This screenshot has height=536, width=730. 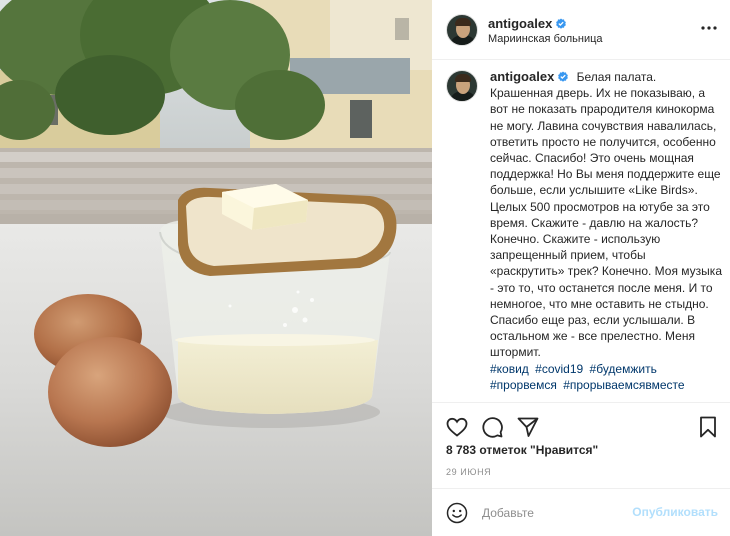 I want to click on caption-username: antigoalex, so click(x=529, y=76).